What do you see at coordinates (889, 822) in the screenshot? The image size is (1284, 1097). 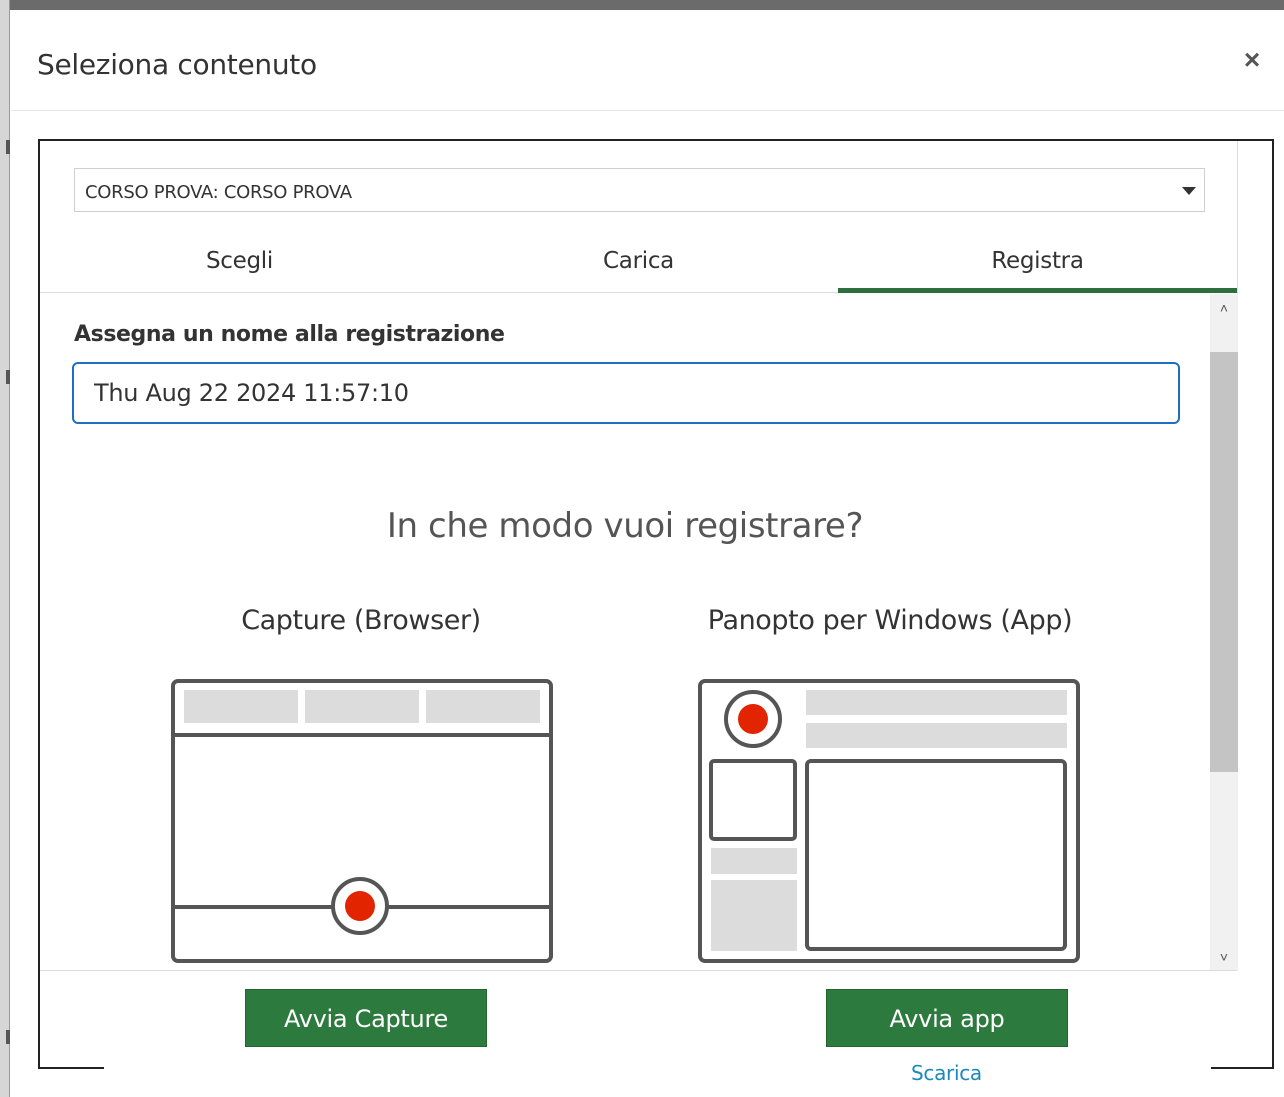 I see `windows-app-recording-illustration-icon` at bounding box center [889, 822].